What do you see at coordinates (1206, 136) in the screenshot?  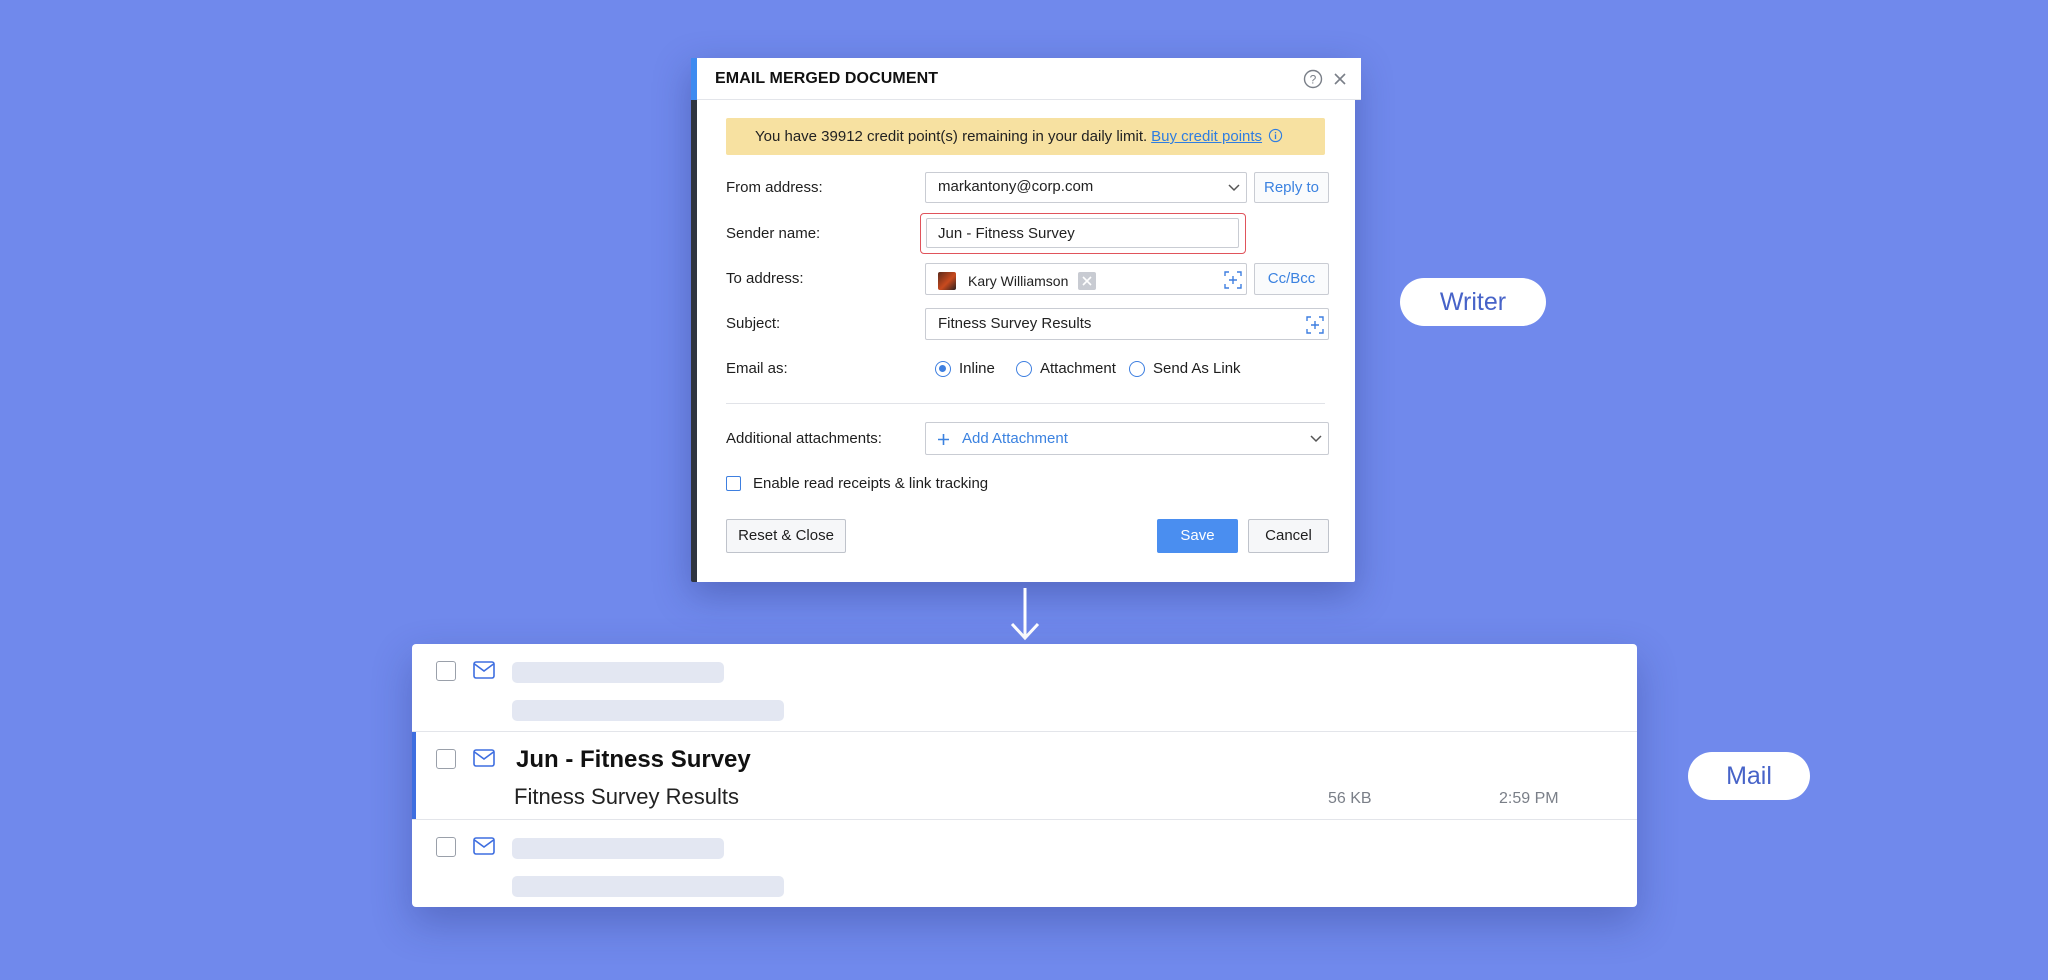 I see `buy-credit-points-link: Buy credit points` at bounding box center [1206, 136].